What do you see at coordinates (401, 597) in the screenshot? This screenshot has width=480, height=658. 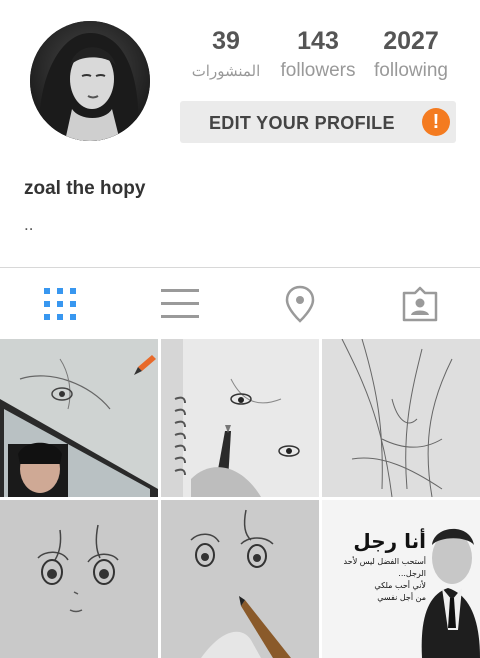 I see `poster-line: من أجل نفسي` at bounding box center [401, 597].